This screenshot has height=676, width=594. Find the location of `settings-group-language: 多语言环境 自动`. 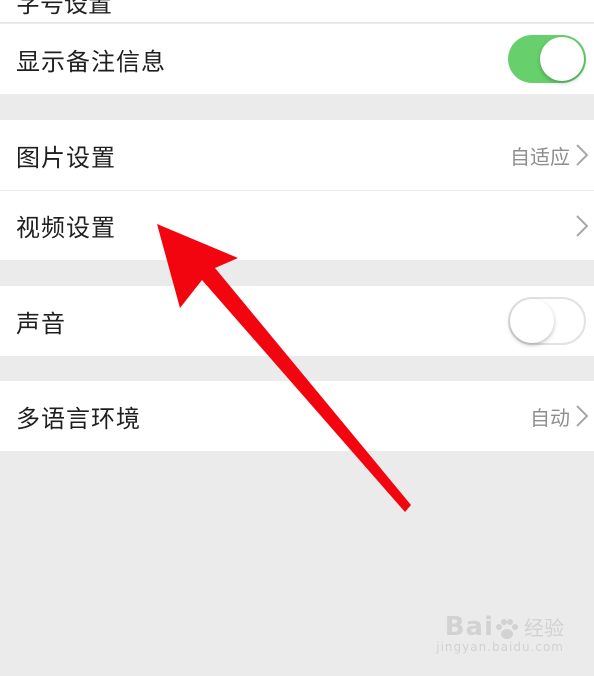

settings-group-language: 多语言环境 自动 is located at coordinates (297, 416).